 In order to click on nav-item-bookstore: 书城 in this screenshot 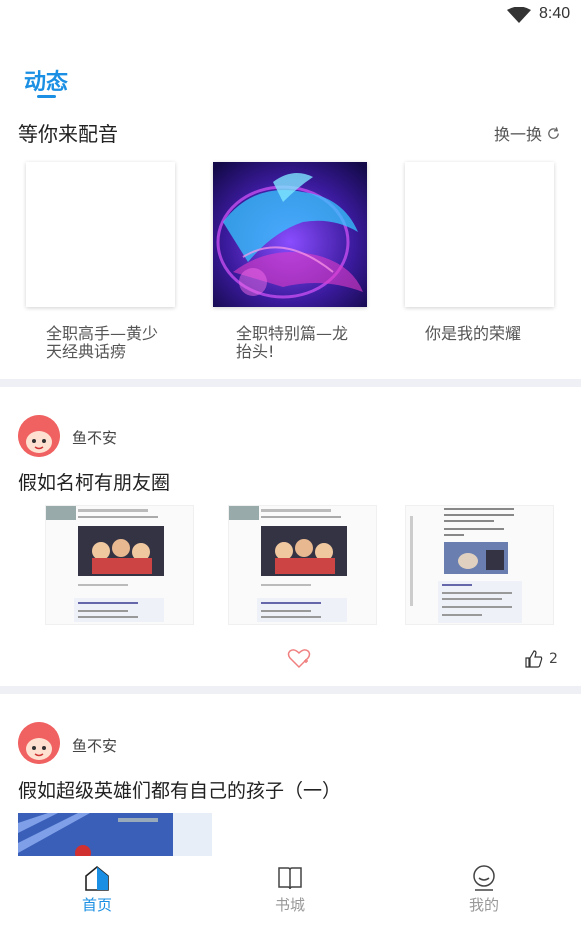, I will do `click(290, 889)`.